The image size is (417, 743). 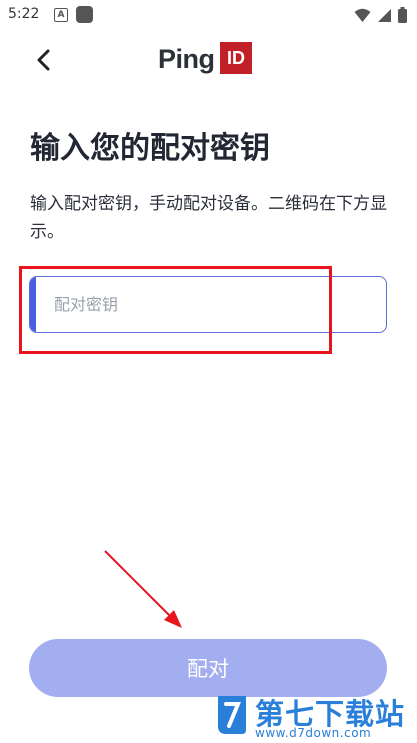 I want to click on watermark-logo-icon, so click(x=232, y=715).